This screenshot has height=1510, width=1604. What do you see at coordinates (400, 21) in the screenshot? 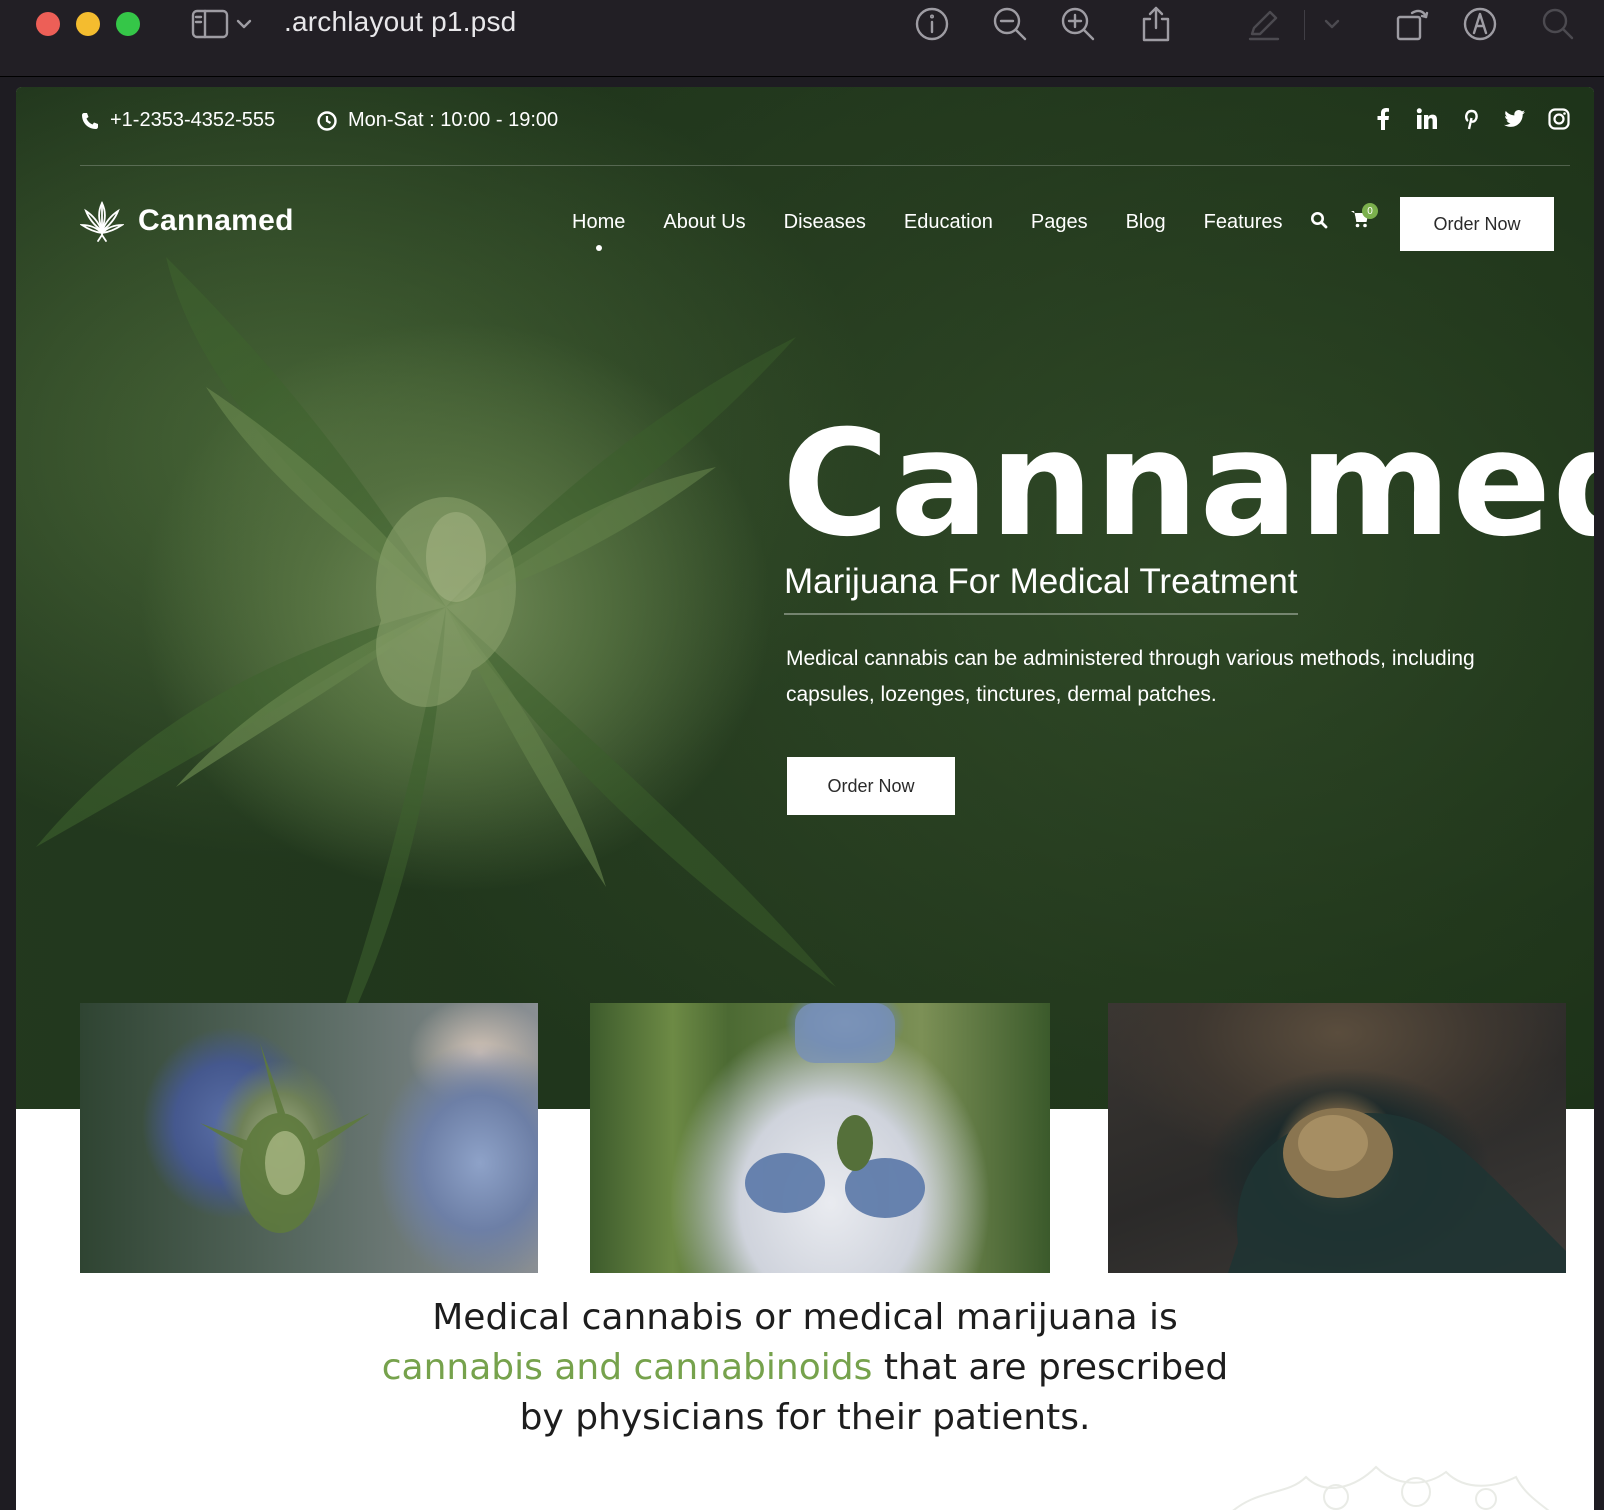
I see `document-title: .archlayout p1.psd` at bounding box center [400, 21].